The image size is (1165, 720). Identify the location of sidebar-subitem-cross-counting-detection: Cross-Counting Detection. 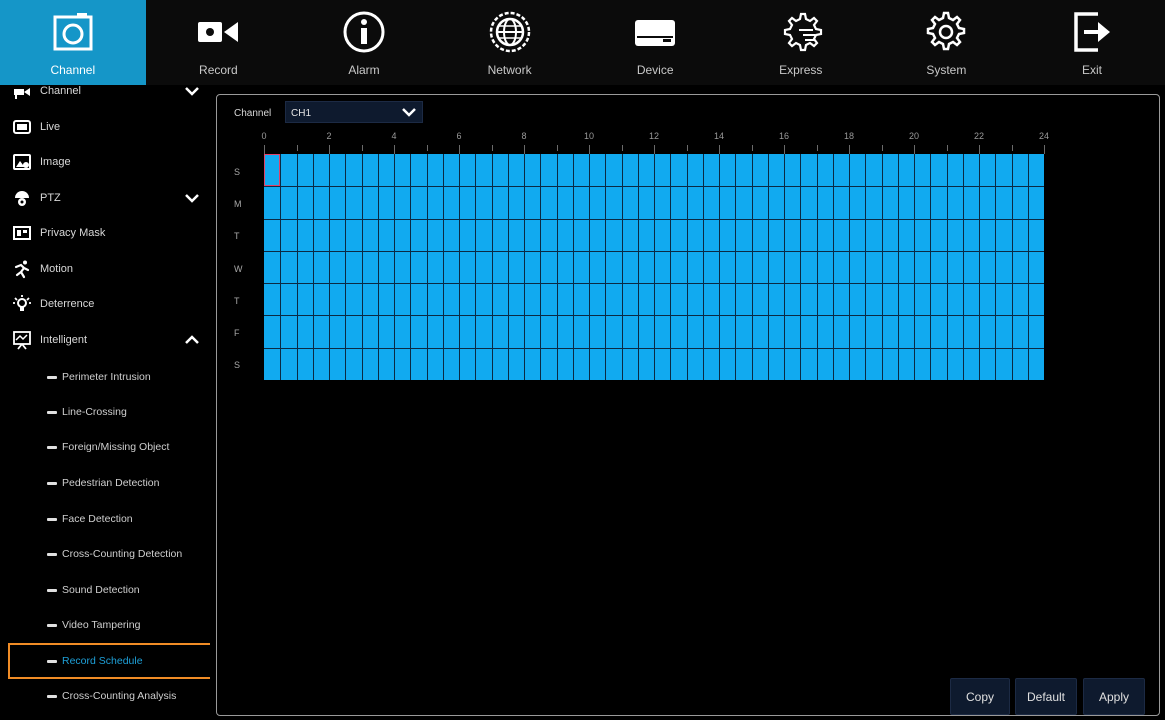
(105, 554).